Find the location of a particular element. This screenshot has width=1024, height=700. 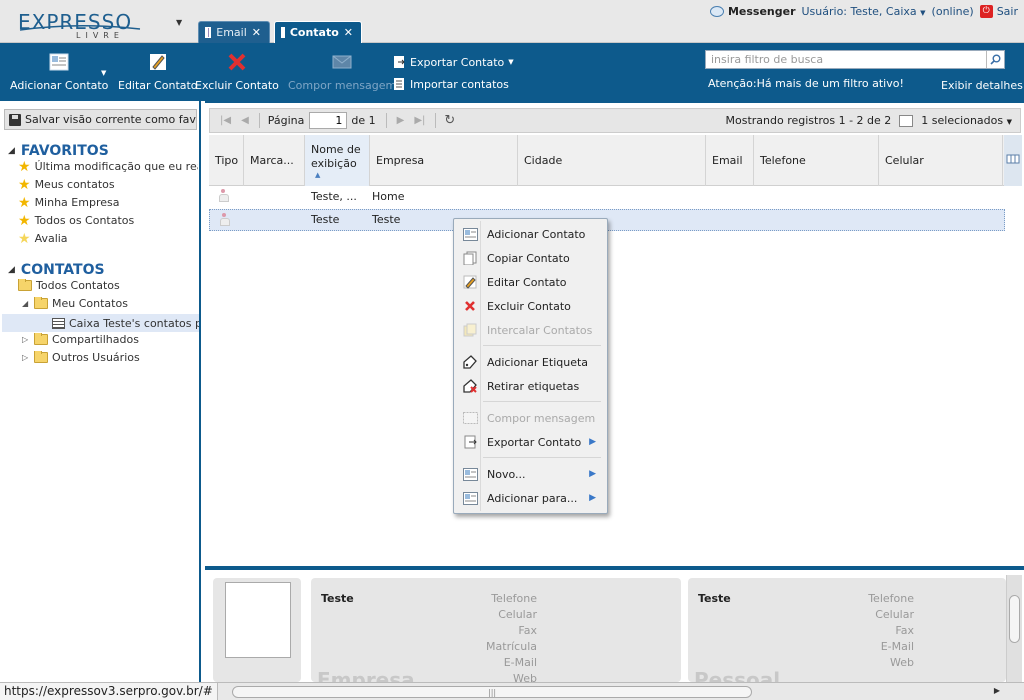

chevron-down-icon: ▼ is located at coordinates (1009, 122).